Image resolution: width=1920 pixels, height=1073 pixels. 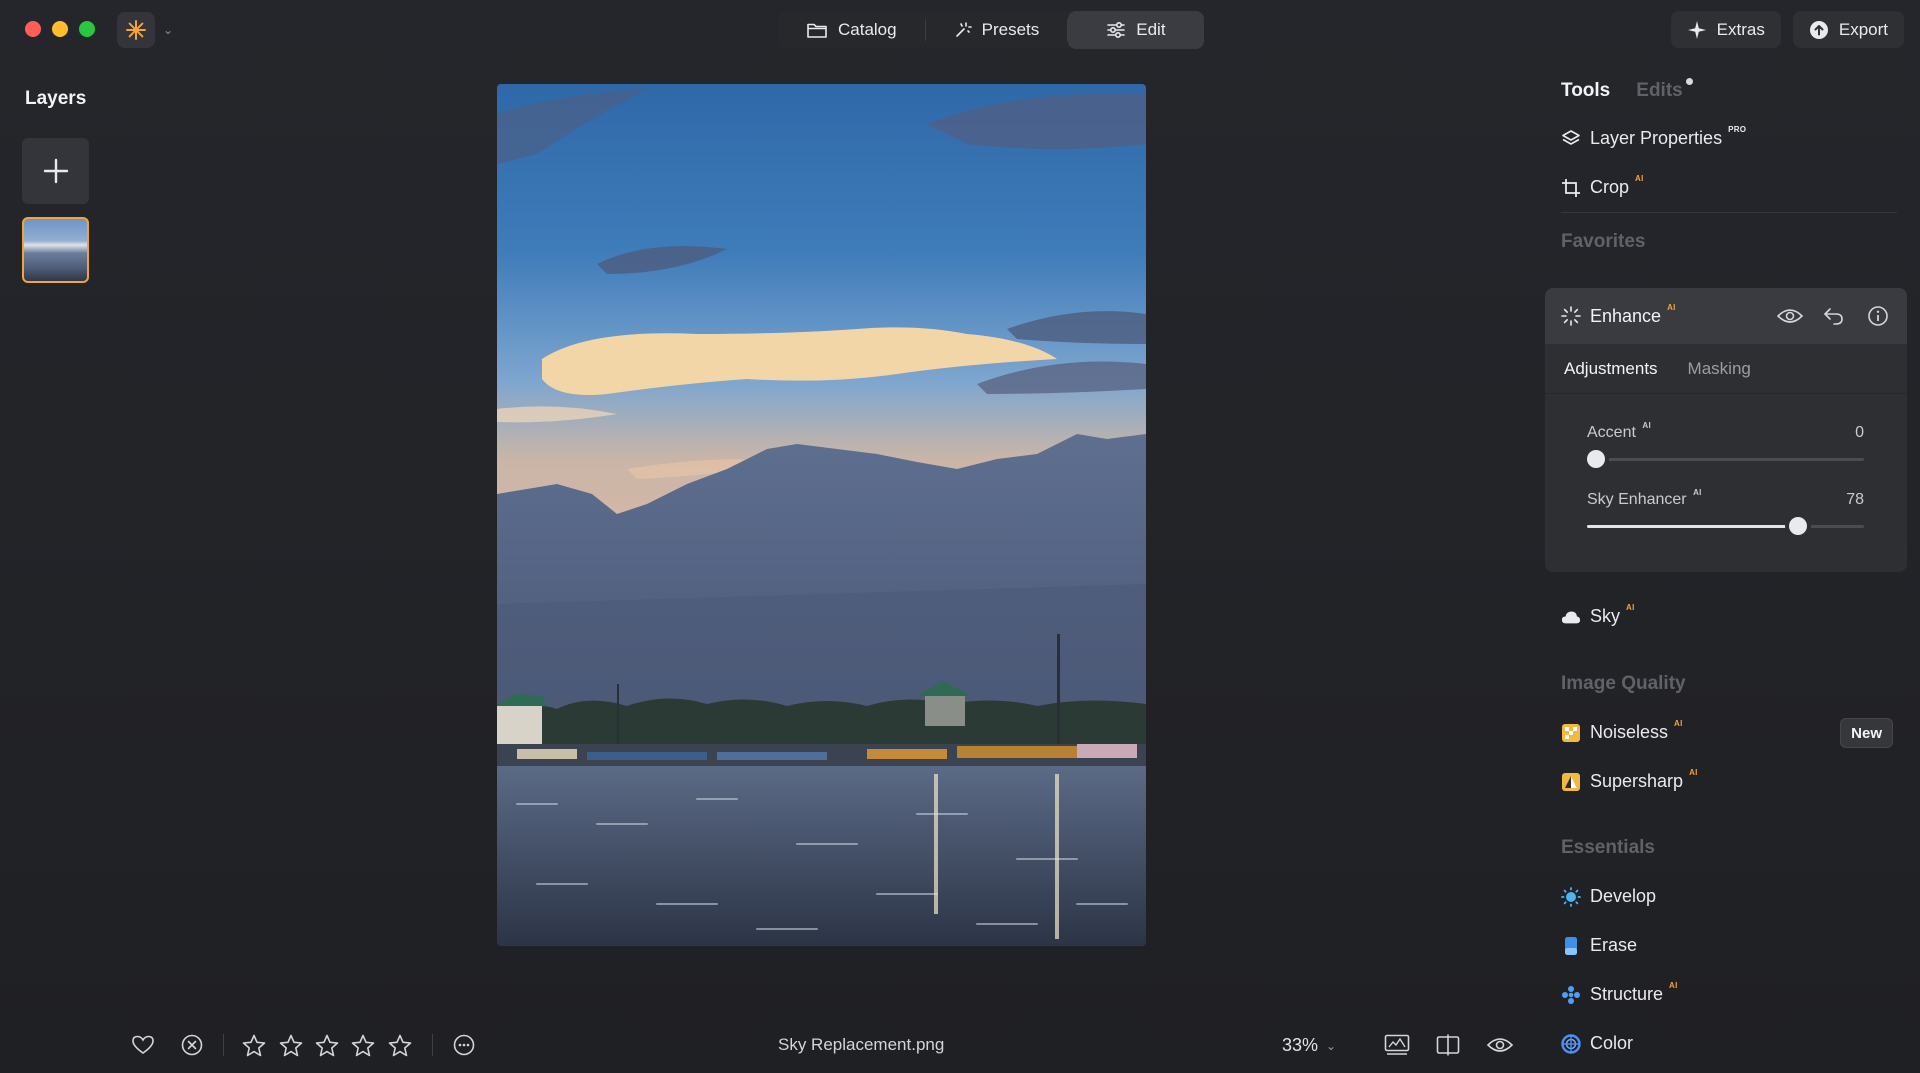 I want to click on color-wheel-icon, so click(x=1571, y=1043).